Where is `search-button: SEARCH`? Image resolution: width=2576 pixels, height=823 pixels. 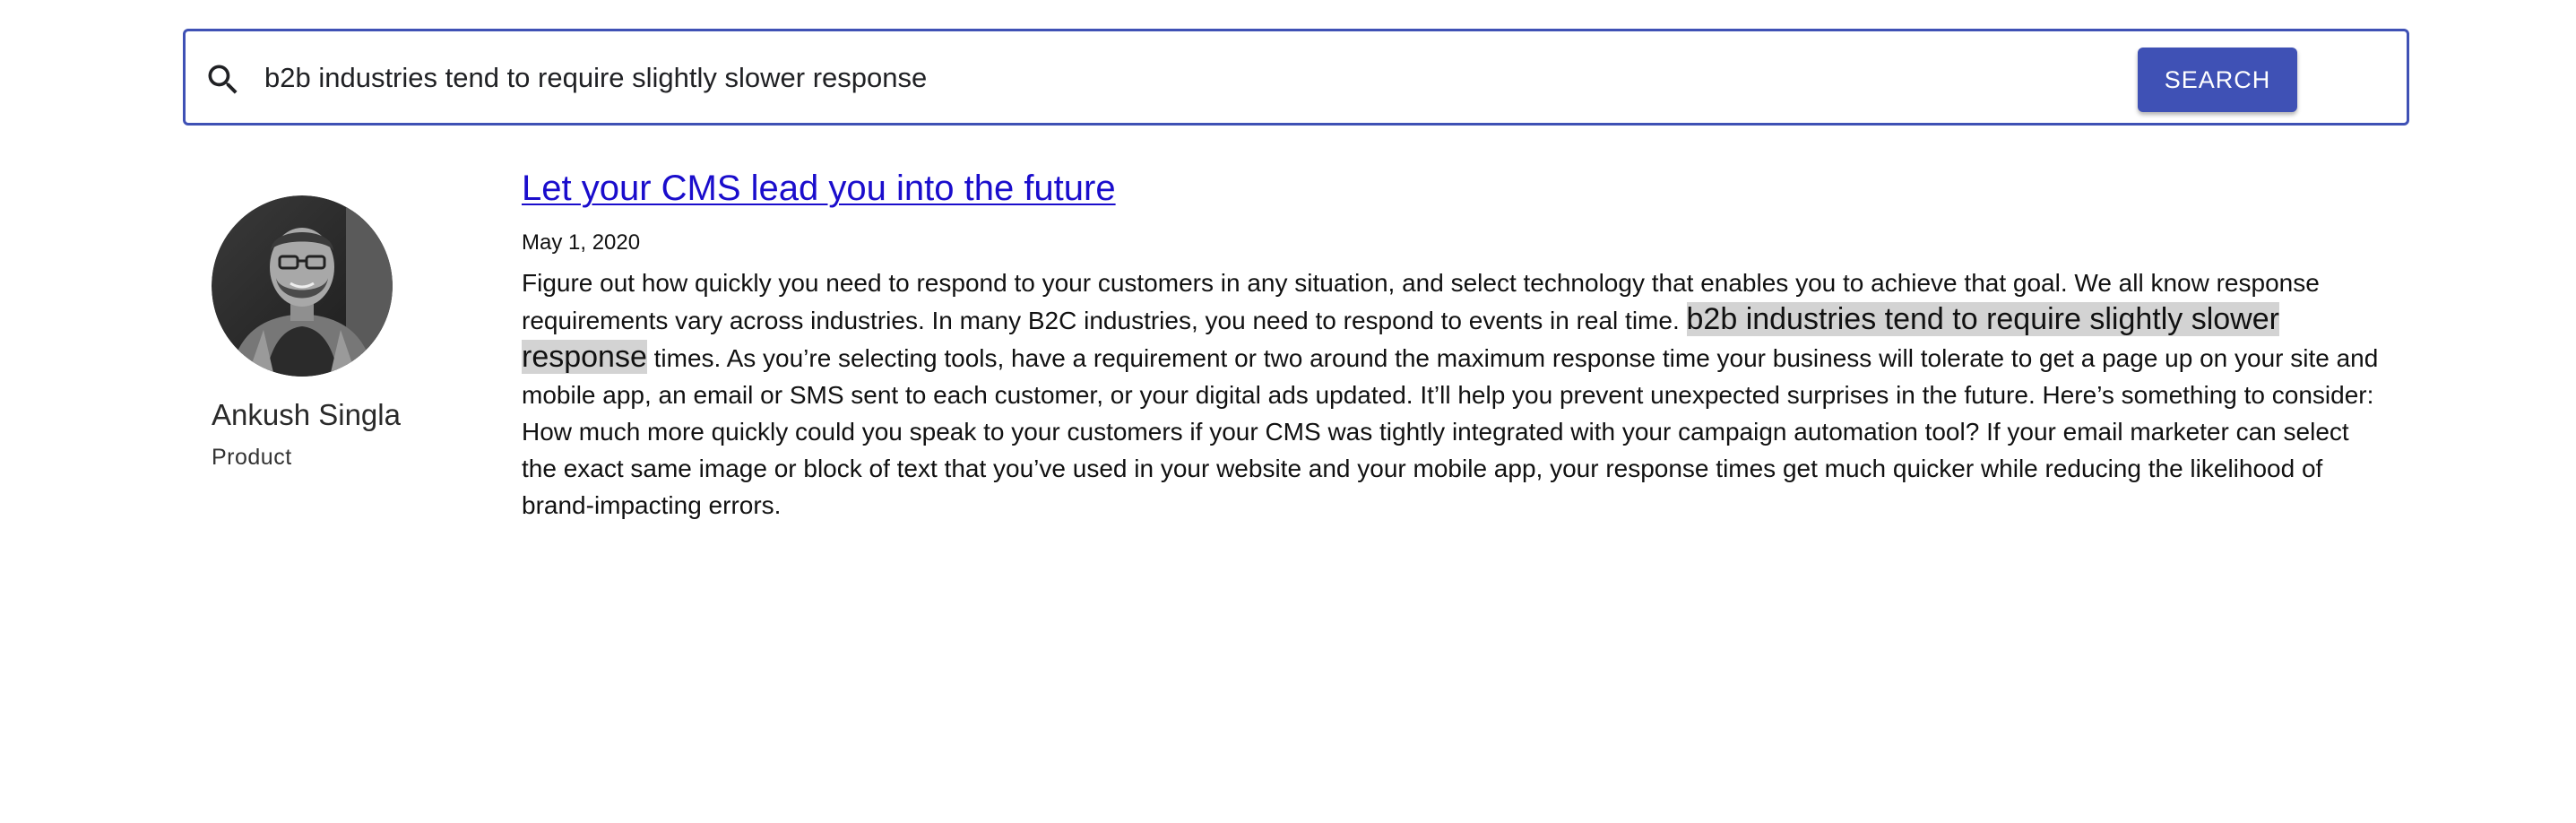 search-button: SEARCH is located at coordinates (2217, 80).